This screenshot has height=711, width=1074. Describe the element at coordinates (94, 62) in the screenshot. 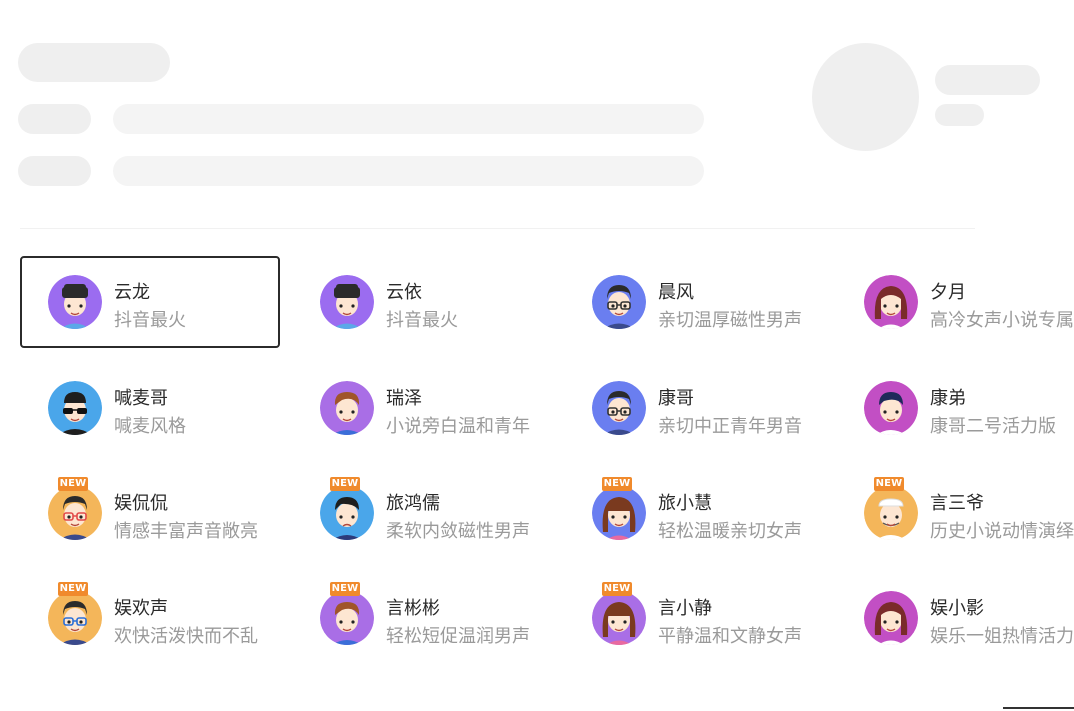

I see `skeleton-title` at that location.